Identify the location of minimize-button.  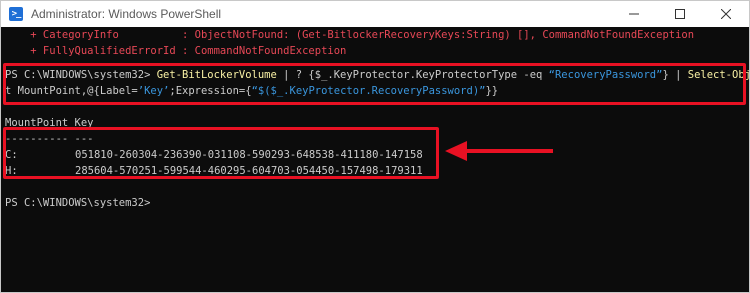
(634, 14).